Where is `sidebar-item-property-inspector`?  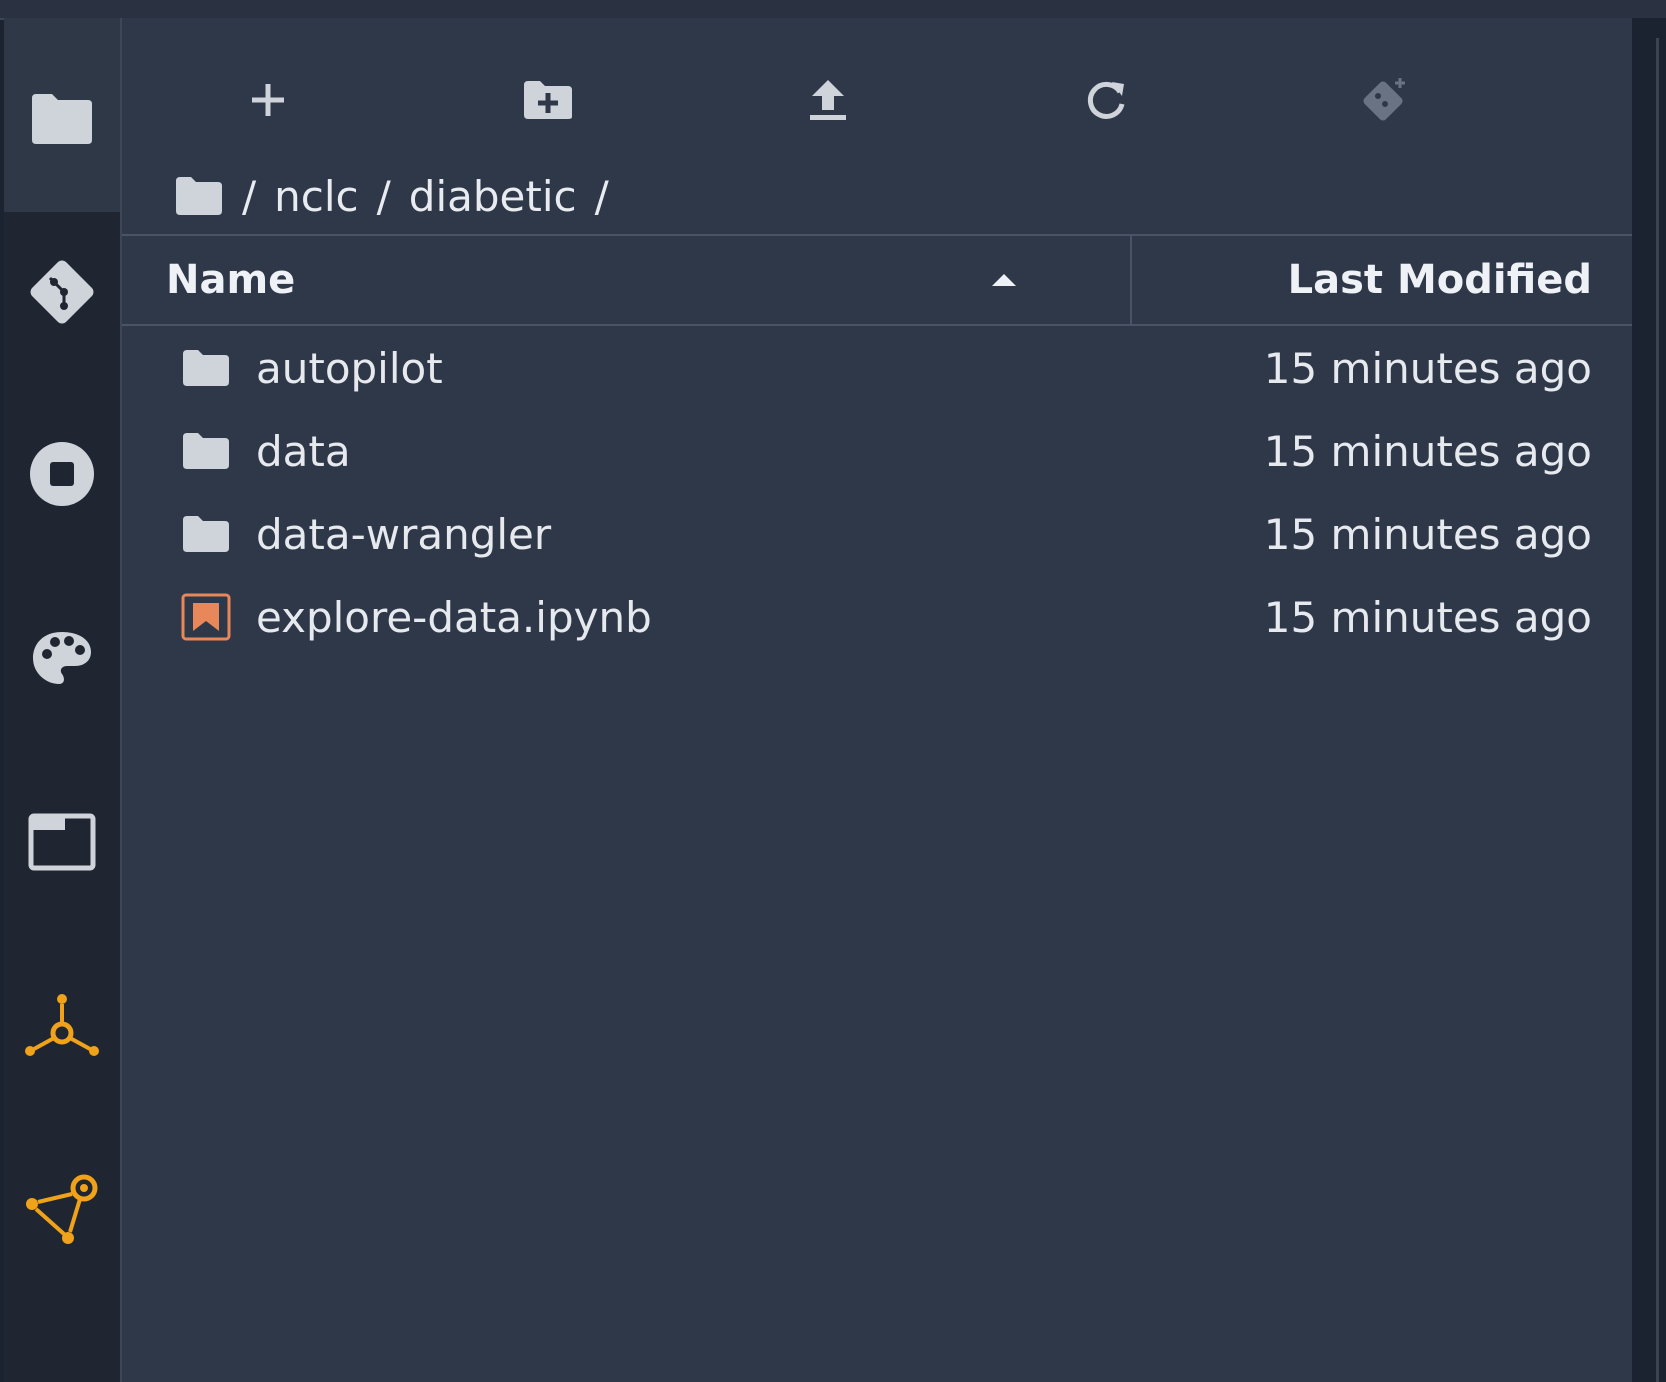
sidebar-item-property-inspector is located at coordinates (62, 658).